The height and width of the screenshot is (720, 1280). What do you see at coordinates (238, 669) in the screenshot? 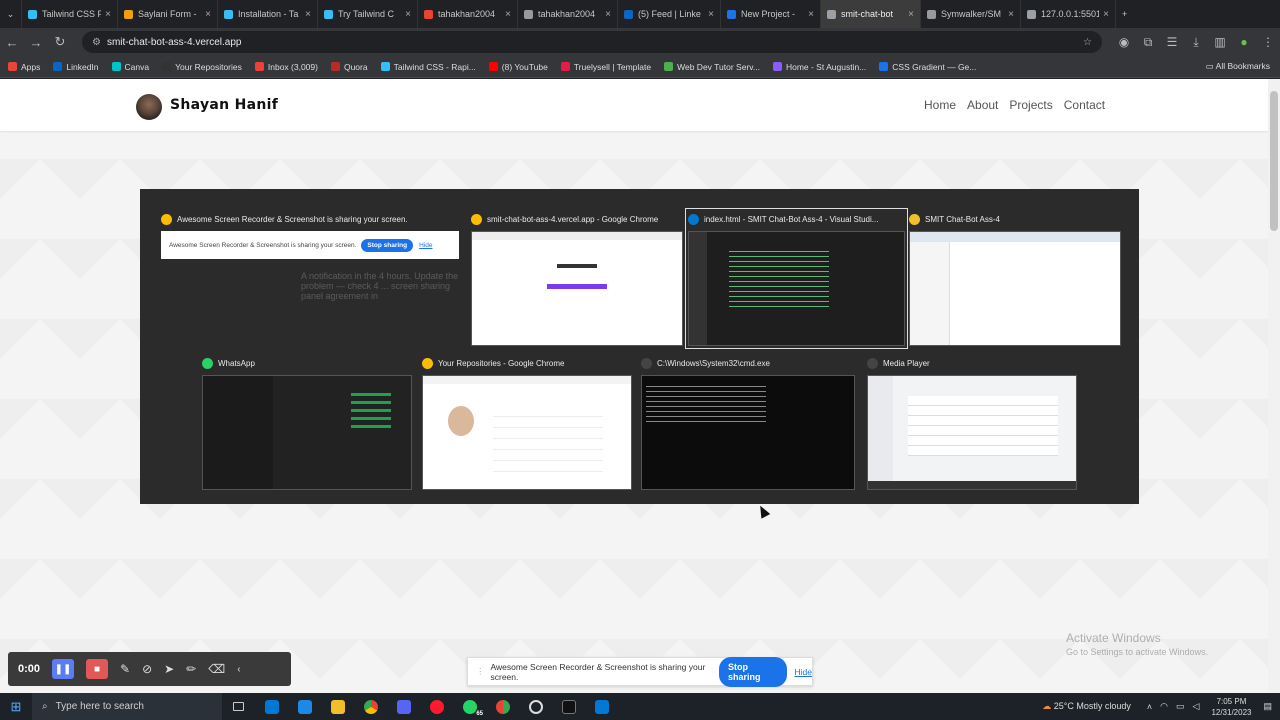
I see `collapse-icon: ‹` at bounding box center [238, 669].